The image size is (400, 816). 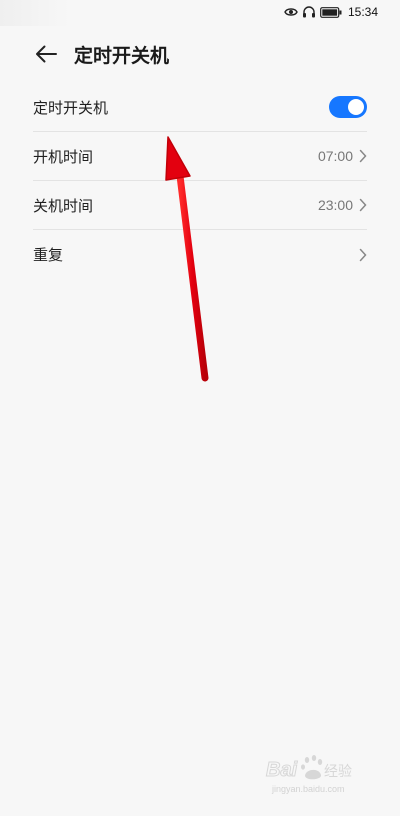 I want to click on headphones-icon, so click(x=308, y=12).